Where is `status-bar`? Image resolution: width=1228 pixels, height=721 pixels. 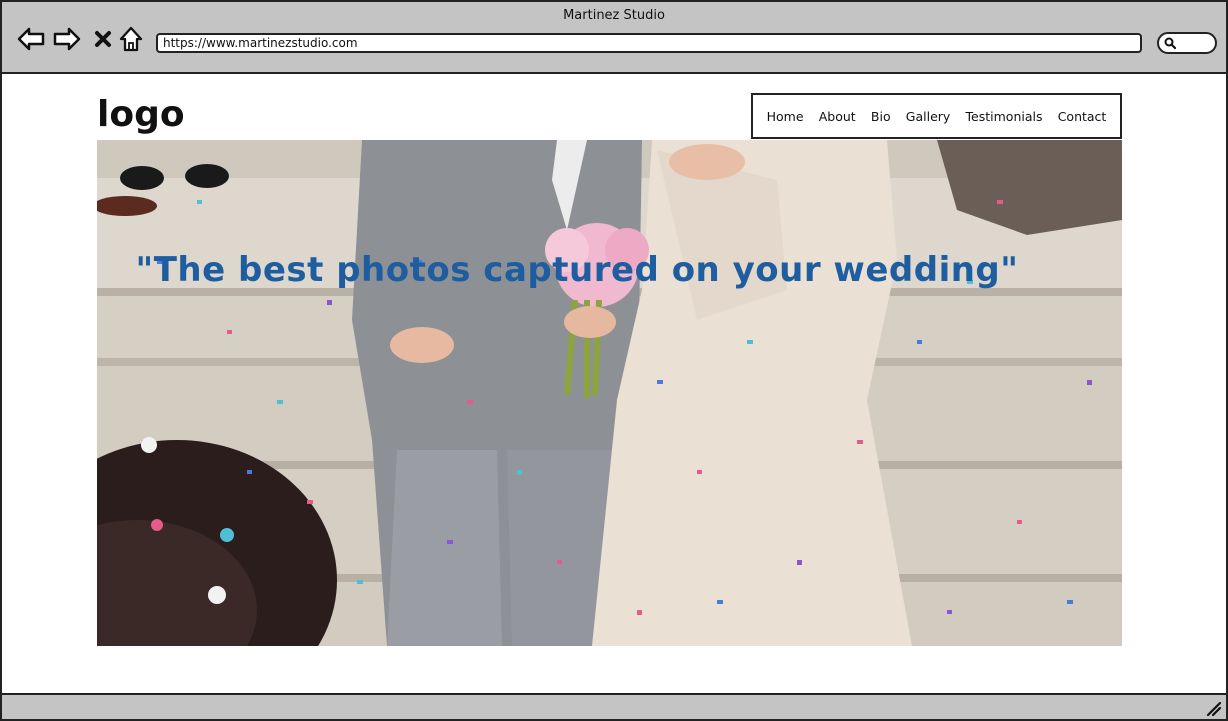
status-bar is located at coordinates (614, 706).